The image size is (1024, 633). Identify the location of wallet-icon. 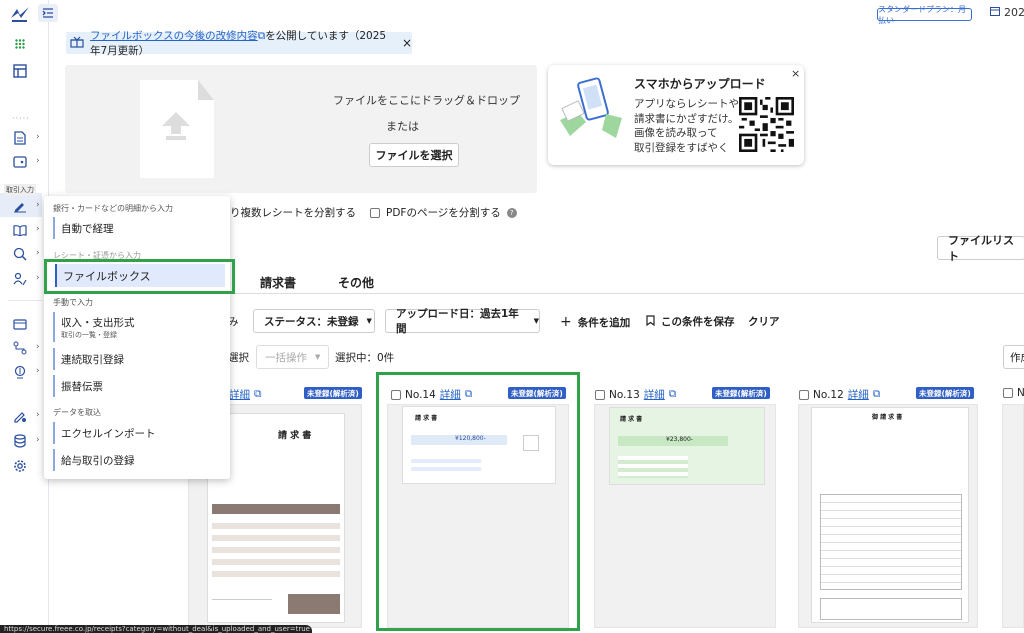
(20, 162).